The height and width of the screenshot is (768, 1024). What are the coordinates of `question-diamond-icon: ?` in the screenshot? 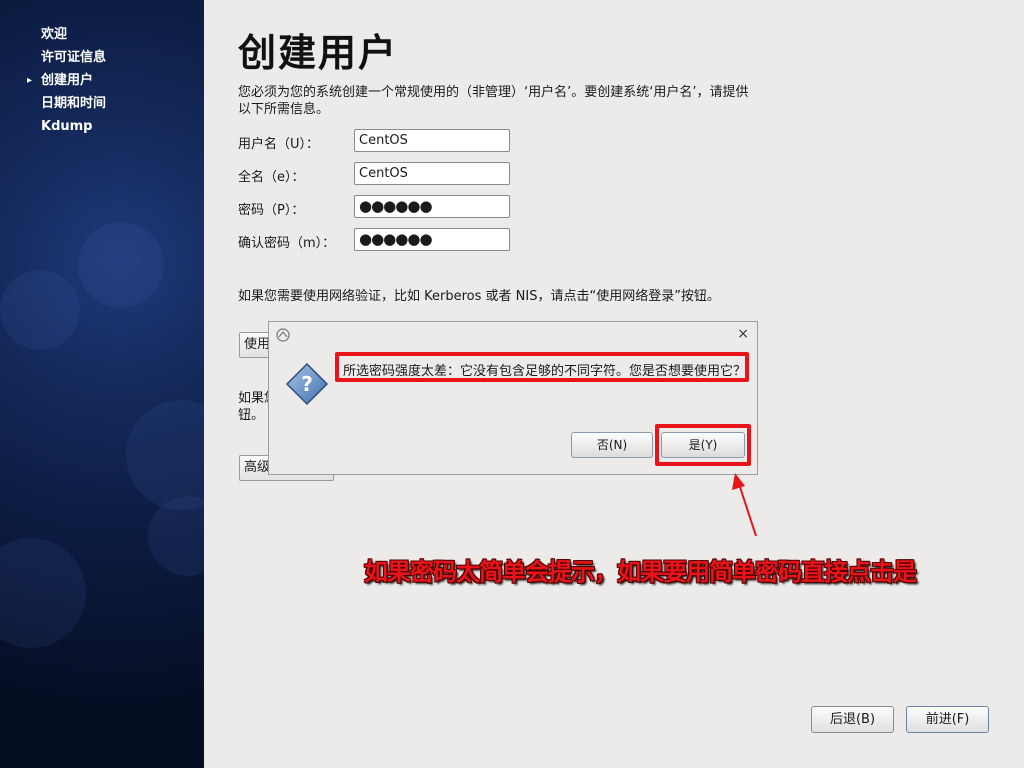 It's located at (307, 384).